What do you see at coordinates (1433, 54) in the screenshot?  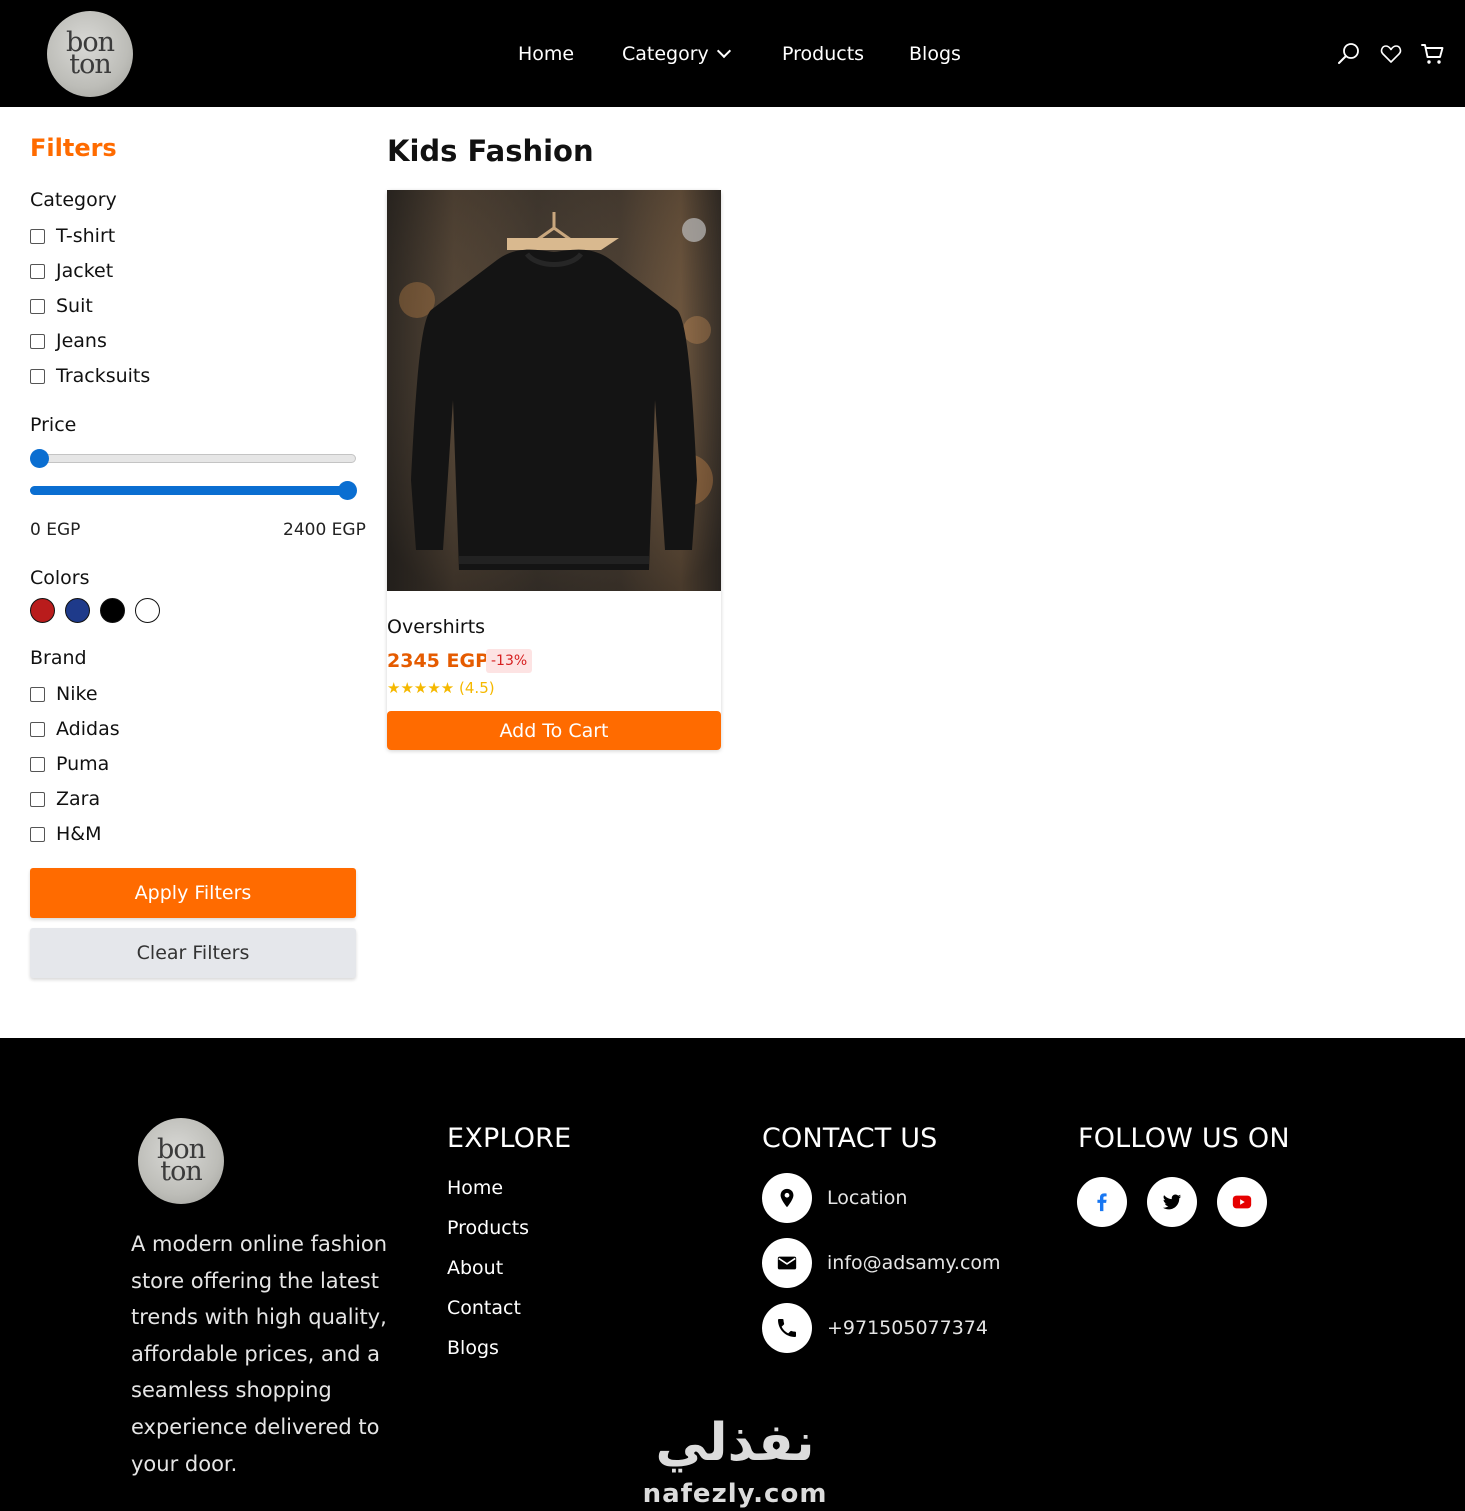 I see `cart-icon` at bounding box center [1433, 54].